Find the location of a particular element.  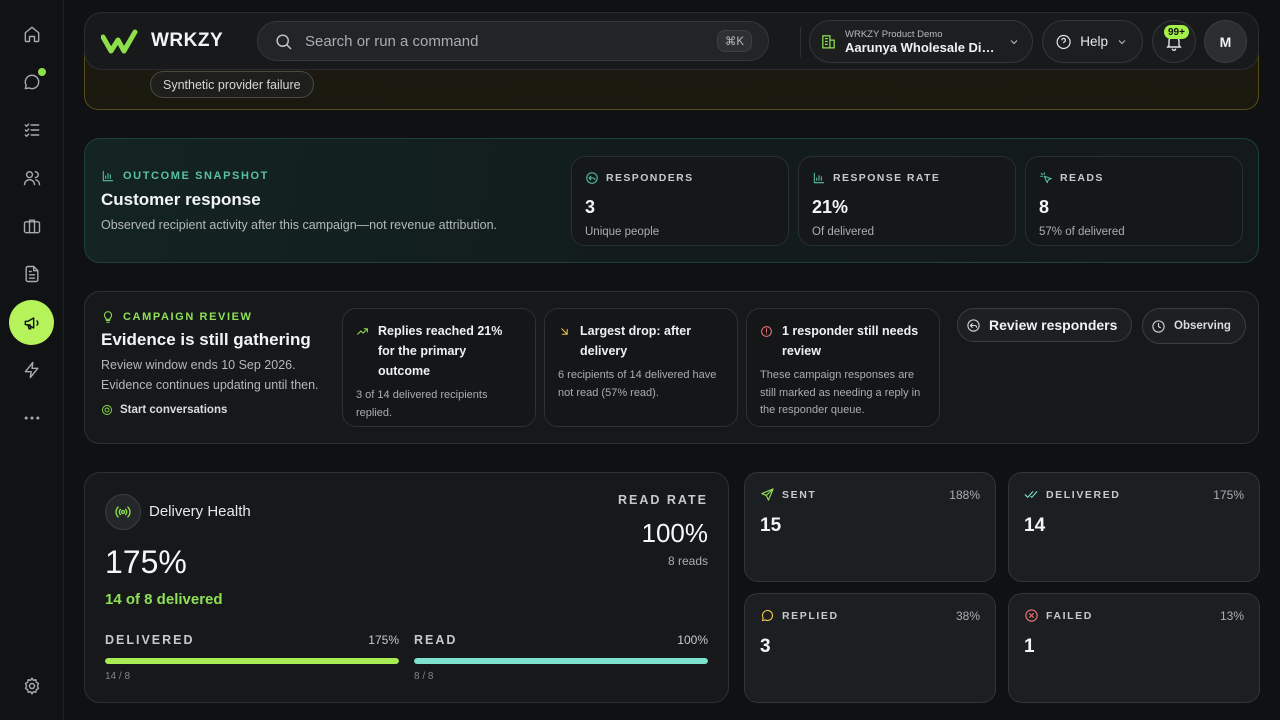

notifications-button: 99+ is located at coordinates (1174, 41).